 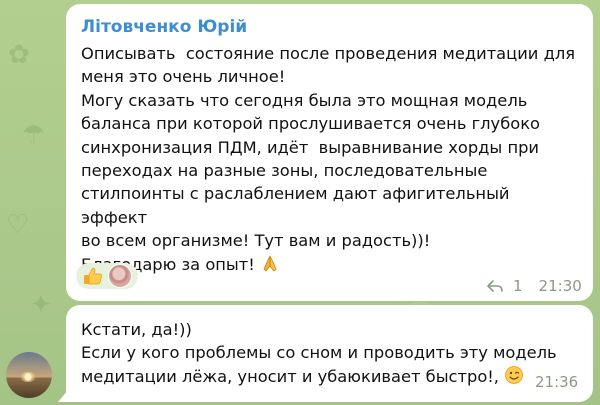 What do you see at coordinates (534, 286) in the screenshot?
I see `message-meta-1: 1 21:30` at bounding box center [534, 286].